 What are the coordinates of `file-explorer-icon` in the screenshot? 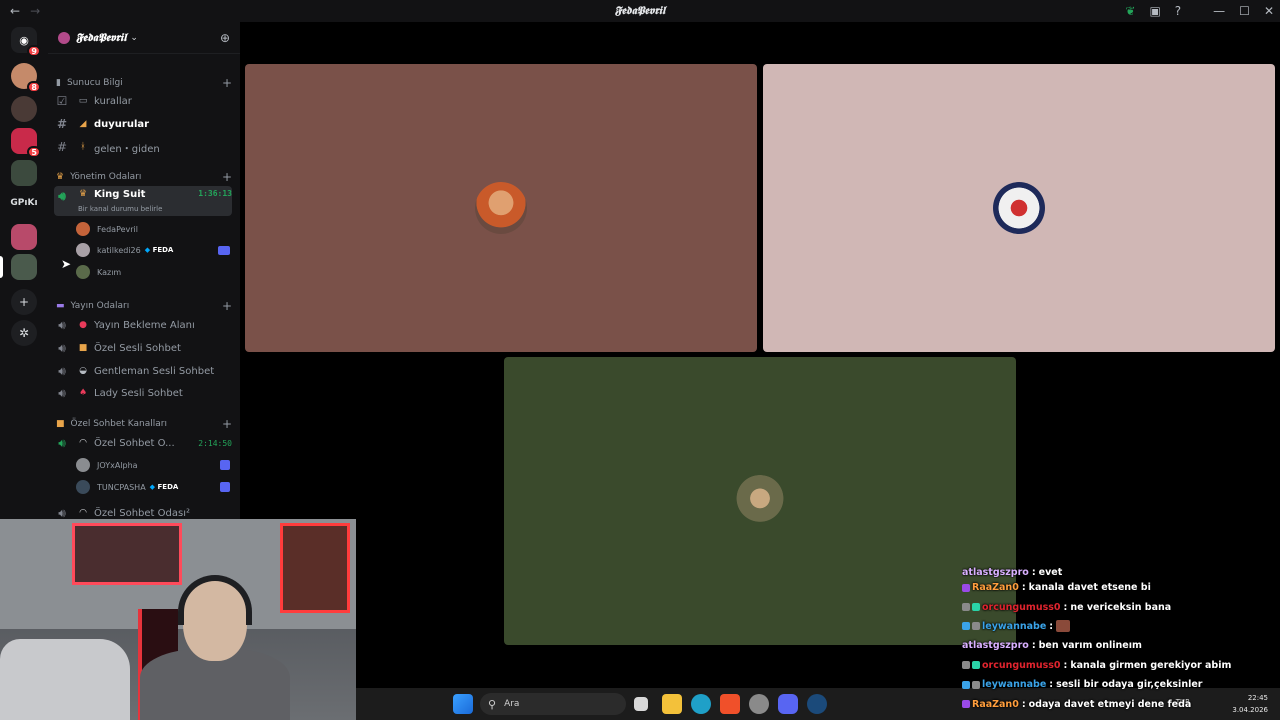 It's located at (672, 704).